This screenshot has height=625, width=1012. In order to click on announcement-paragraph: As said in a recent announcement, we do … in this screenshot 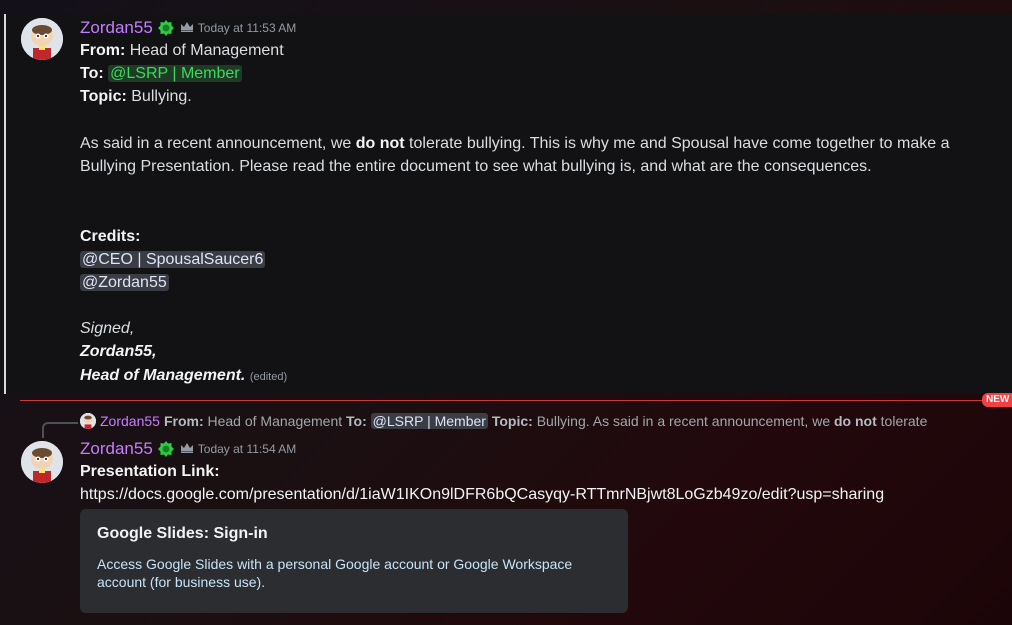, I will do `click(515, 154)`.